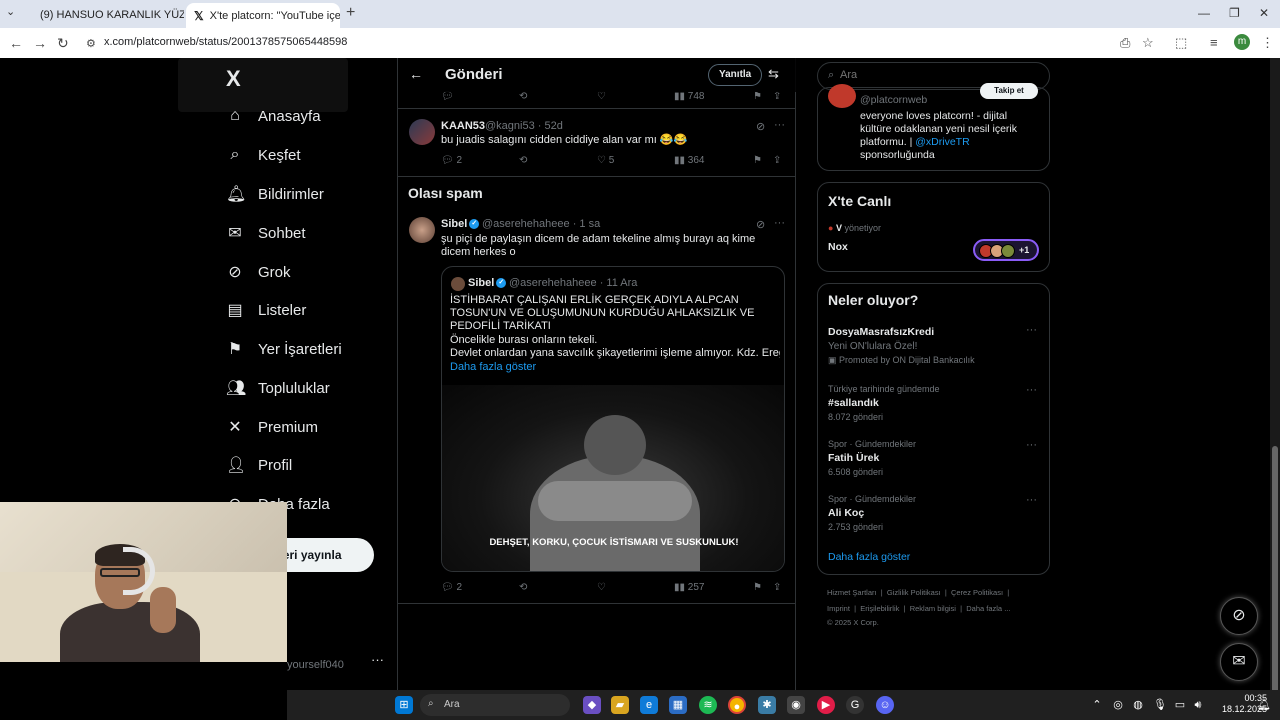  Describe the element at coordinates (649, 705) in the screenshot. I see `edge-icon: e` at that location.